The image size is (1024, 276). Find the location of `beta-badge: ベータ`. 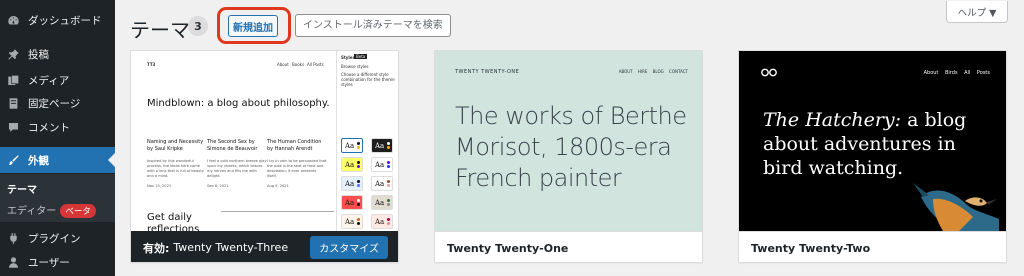

beta-badge: ベータ is located at coordinates (78, 211).